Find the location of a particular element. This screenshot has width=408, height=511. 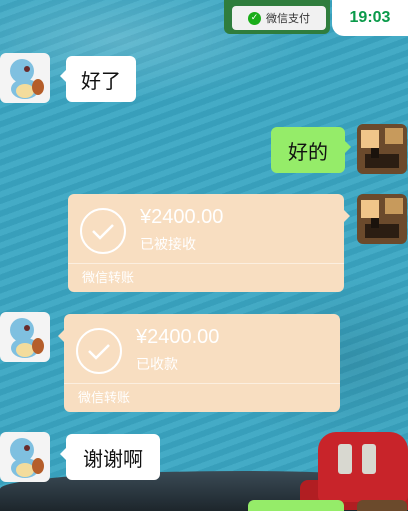

transfer-status: 已被接收 is located at coordinates (168, 245).